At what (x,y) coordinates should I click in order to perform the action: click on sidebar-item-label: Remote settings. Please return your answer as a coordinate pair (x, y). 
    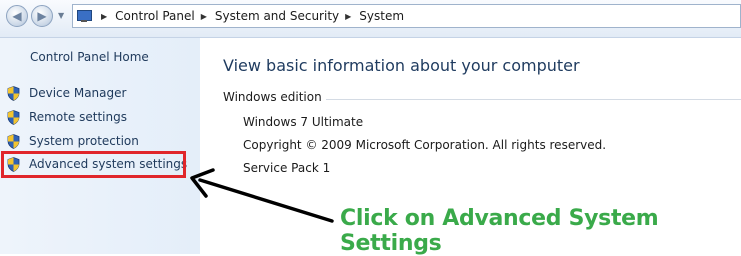
    Looking at the image, I should click on (78, 117).